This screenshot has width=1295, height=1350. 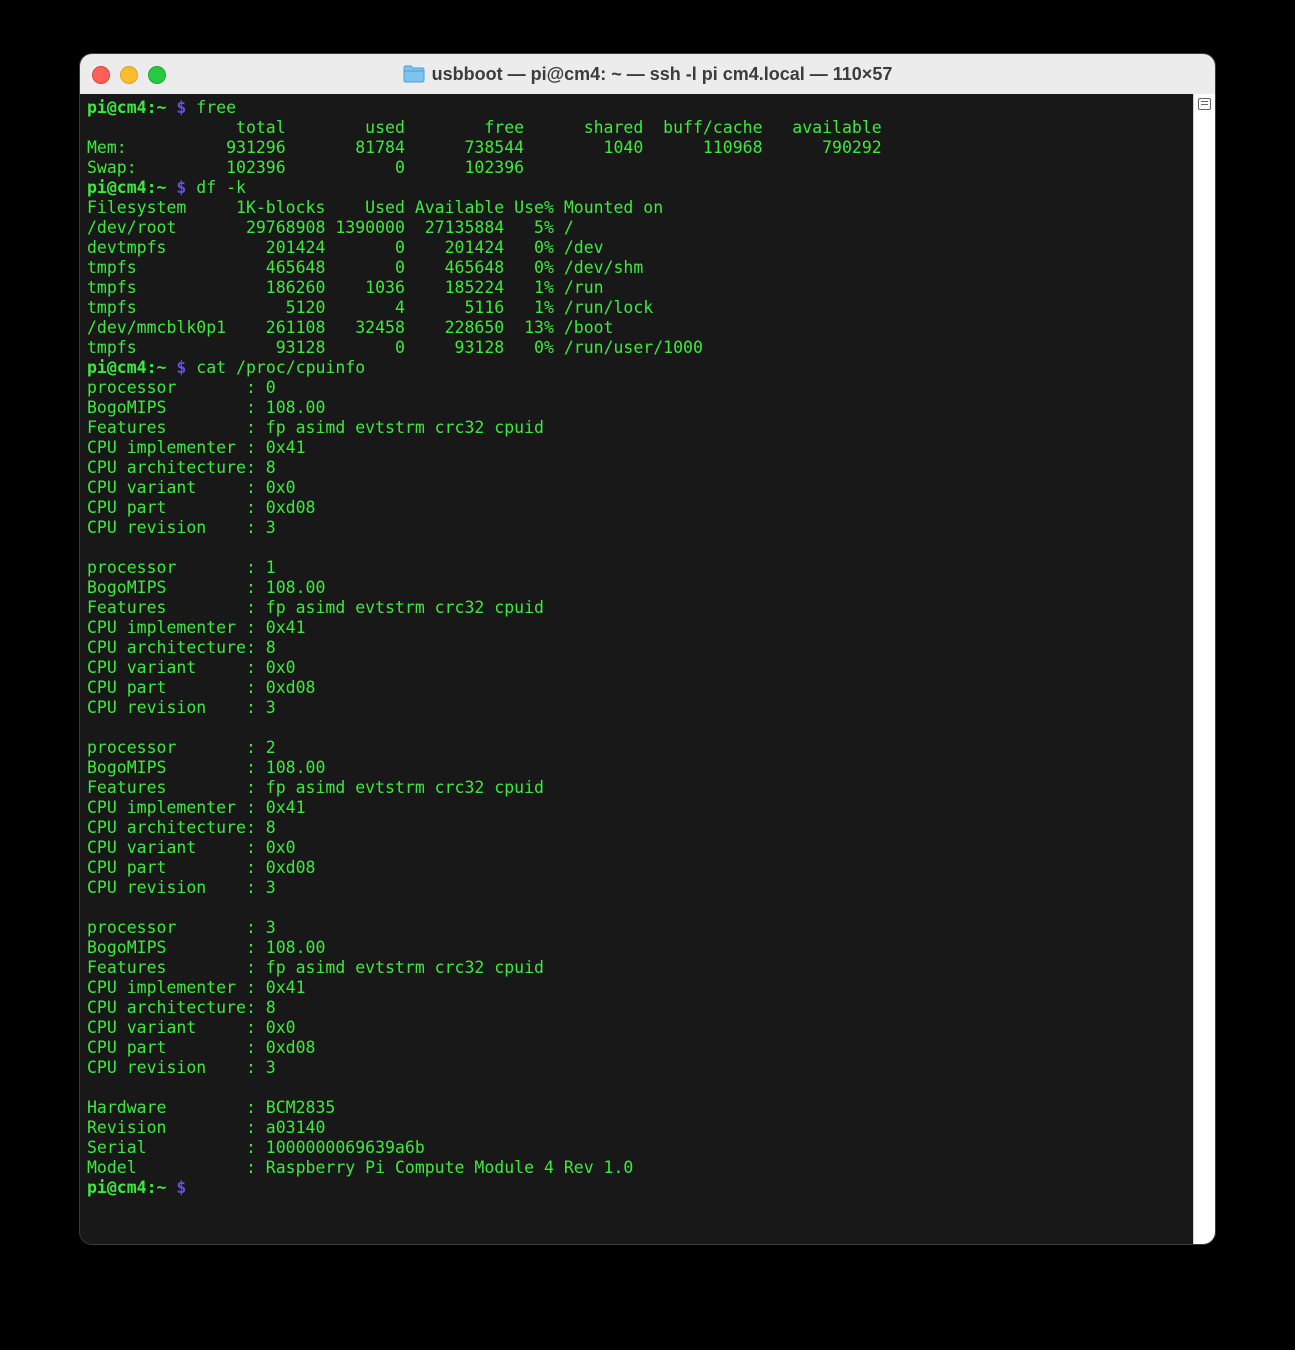 I want to click on output-line: tmpfs 465648 0 465648 0% /dev/shm, so click(x=365, y=267).